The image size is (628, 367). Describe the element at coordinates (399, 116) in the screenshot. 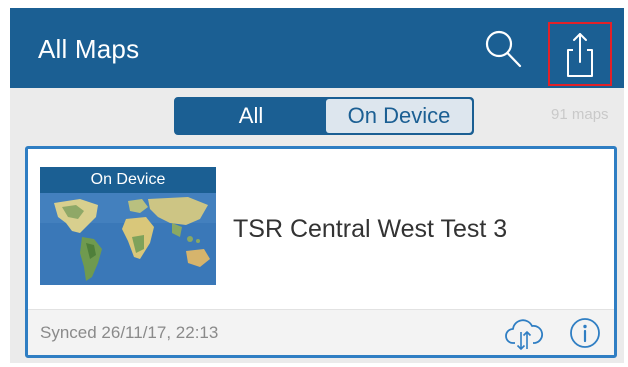

I see `filter-option-on-device: On Device` at that location.